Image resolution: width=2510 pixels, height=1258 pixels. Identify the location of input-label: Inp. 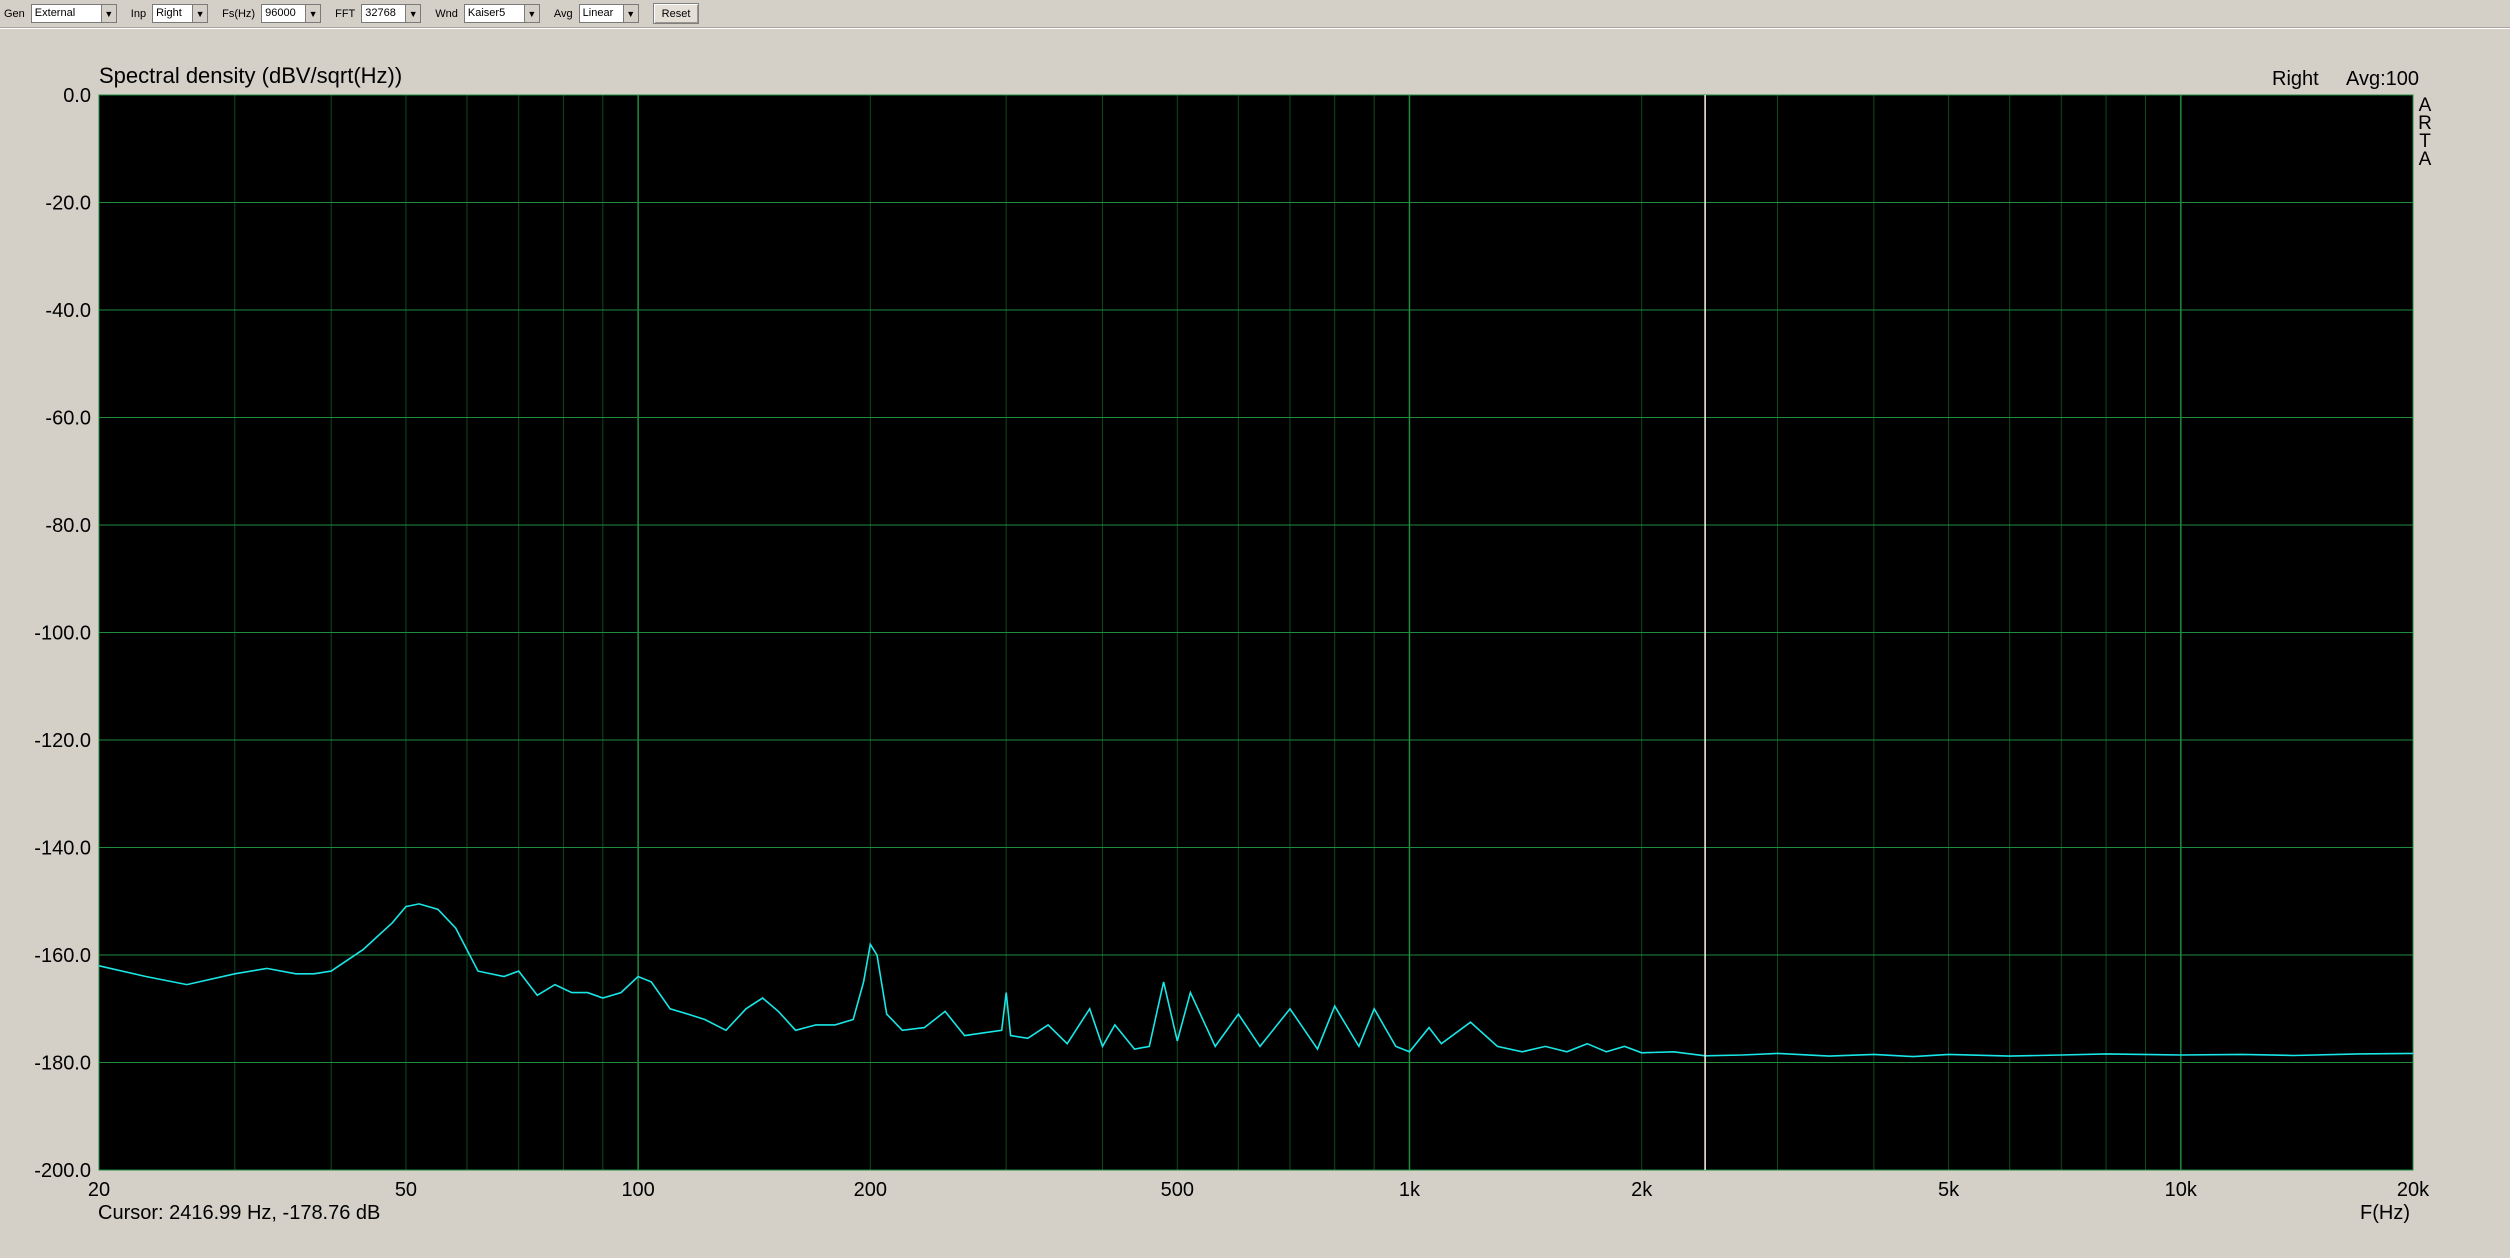
(138, 13).